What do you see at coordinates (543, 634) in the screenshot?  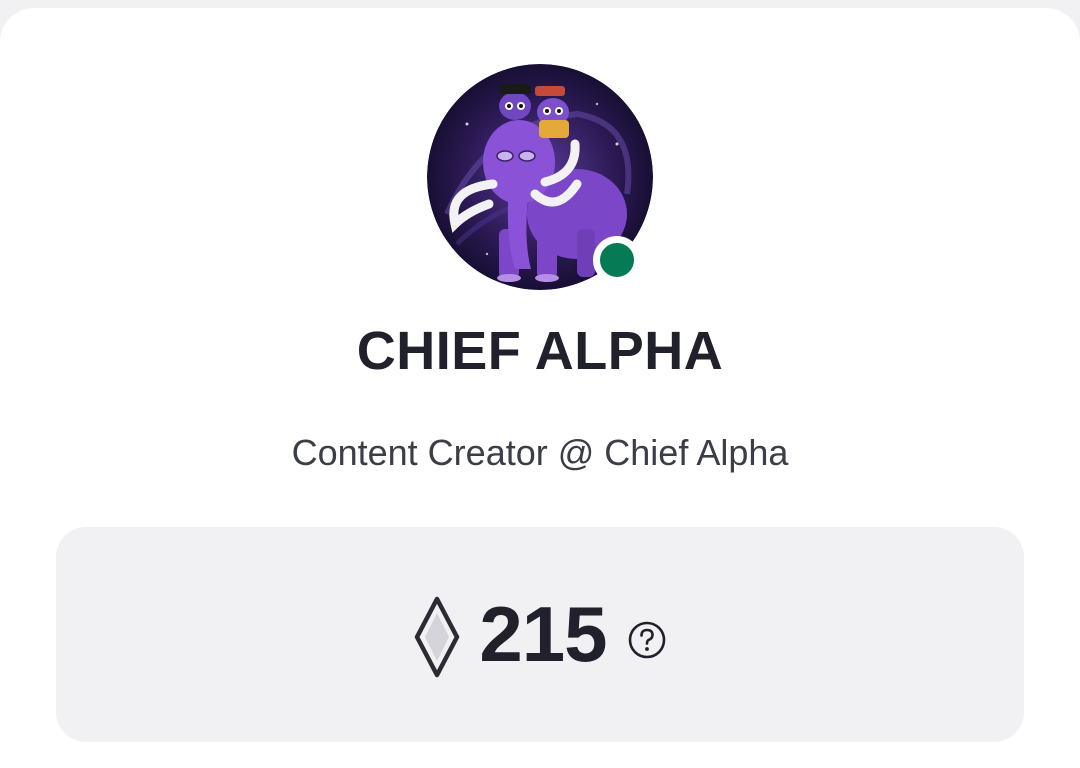 I see `points-value: 215` at bounding box center [543, 634].